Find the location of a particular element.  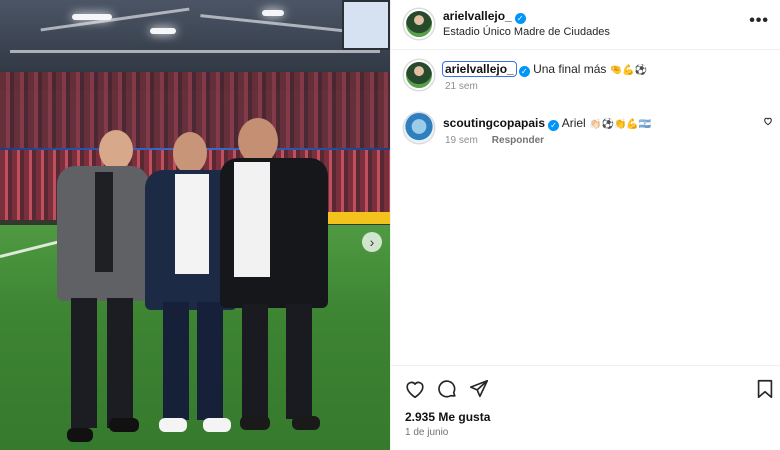

commenter-avatar is located at coordinates (419, 128).